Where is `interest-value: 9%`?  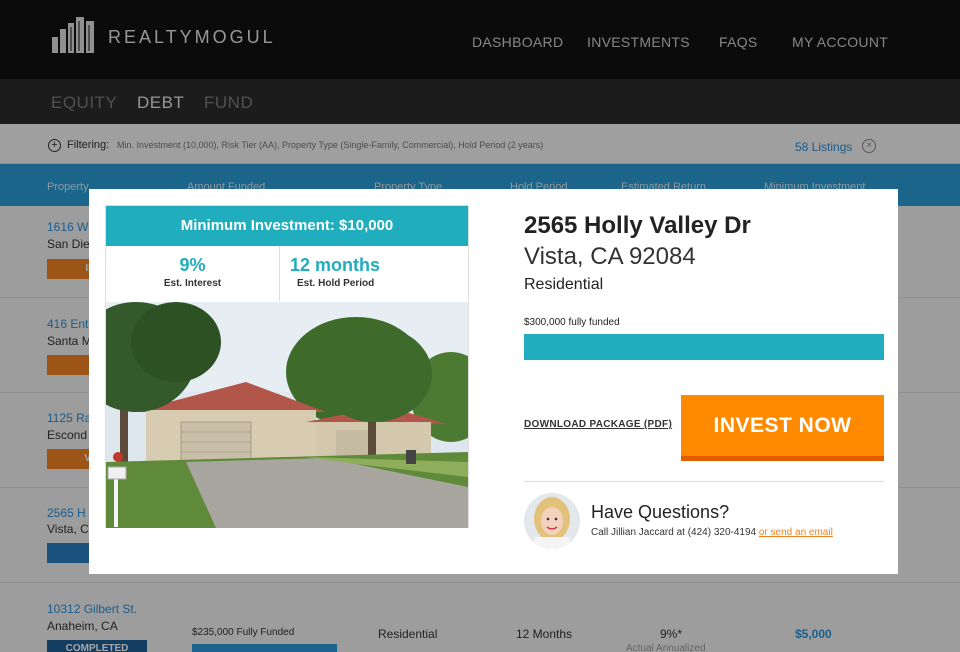
interest-value: 9% is located at coordinates (192, 265).